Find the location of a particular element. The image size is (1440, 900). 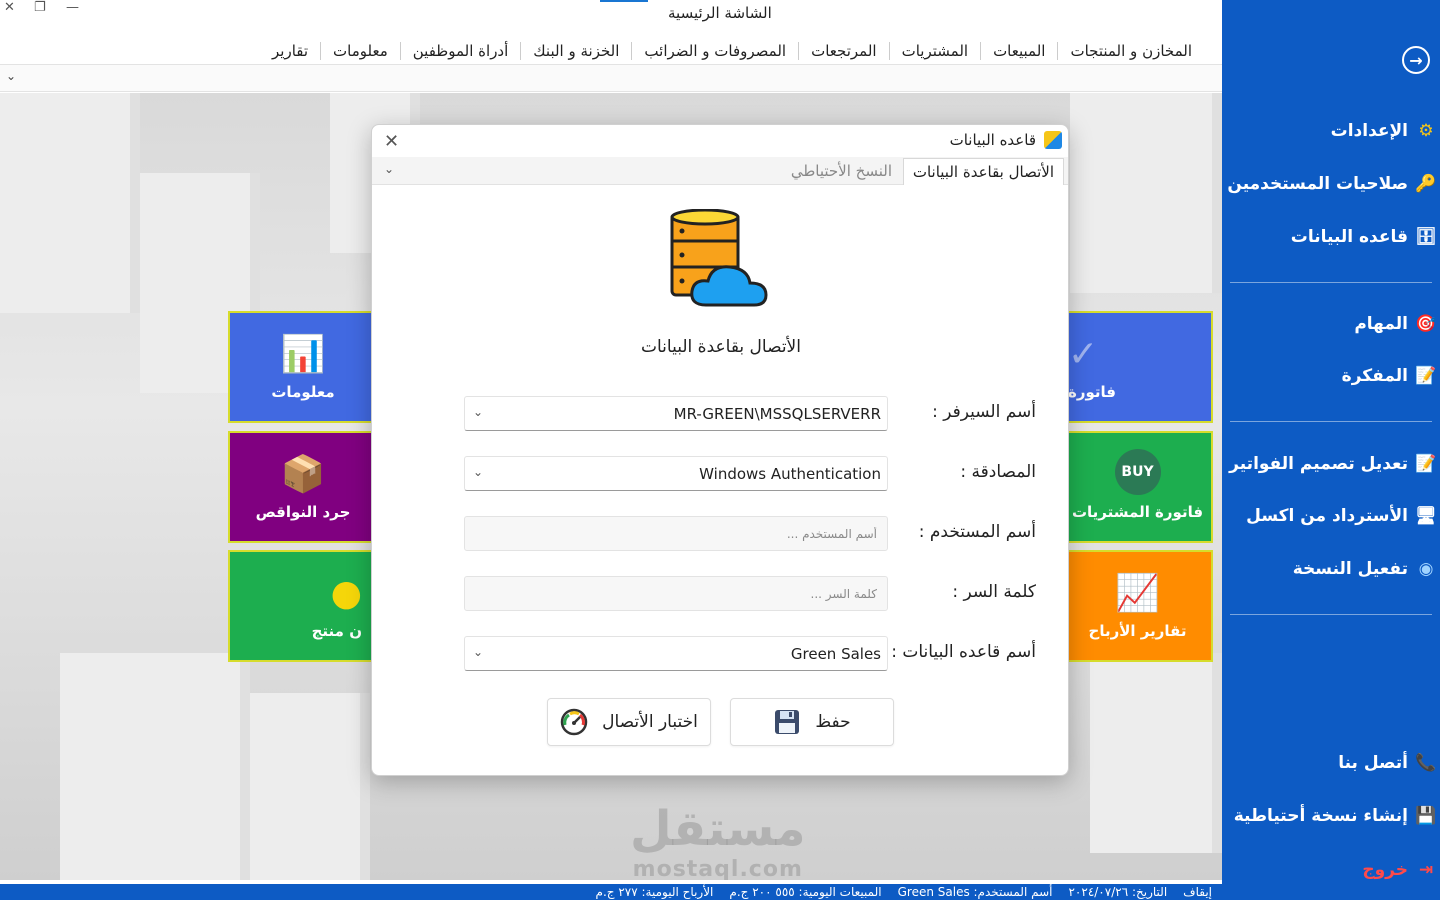

tile-shortage: 📦 جرد النواقص is located at coordinates (303, 487).